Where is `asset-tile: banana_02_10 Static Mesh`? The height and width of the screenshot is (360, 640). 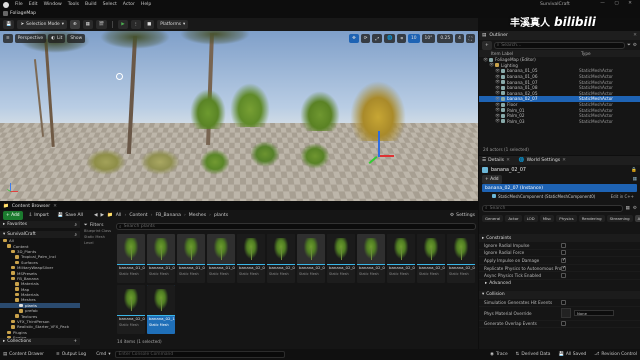
asset-tile: banana_02_10 Static Mesh is located at coordinates (161, 309).